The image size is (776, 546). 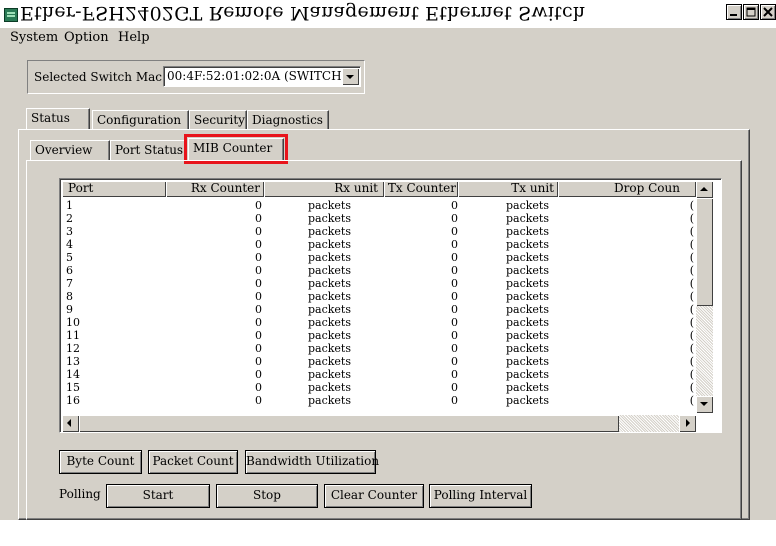 I want to click on column-header-tx-unit: Tx unit, so click(x=508, y=189).